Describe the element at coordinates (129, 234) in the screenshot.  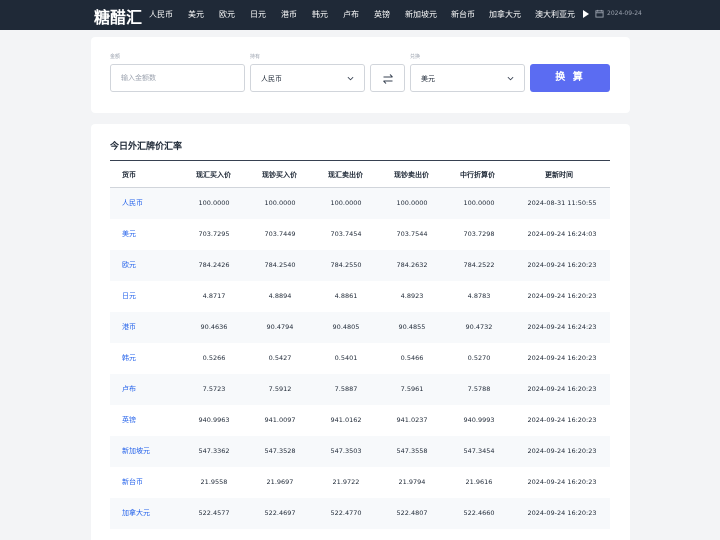
I see `currency-link: 美元` at that location.